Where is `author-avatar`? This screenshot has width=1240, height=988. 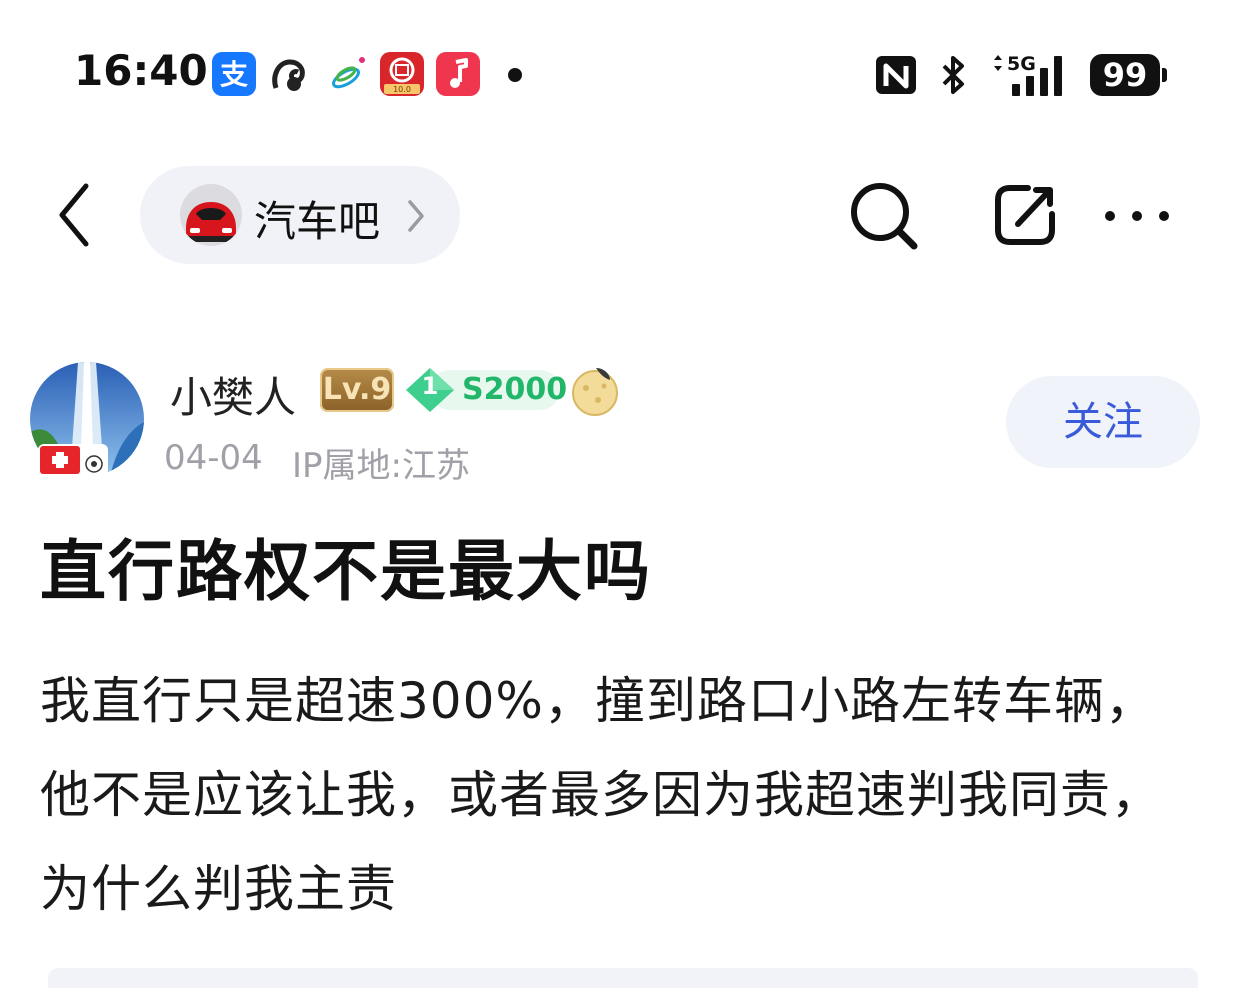
author-avatar is located at coordinates (88, 420).